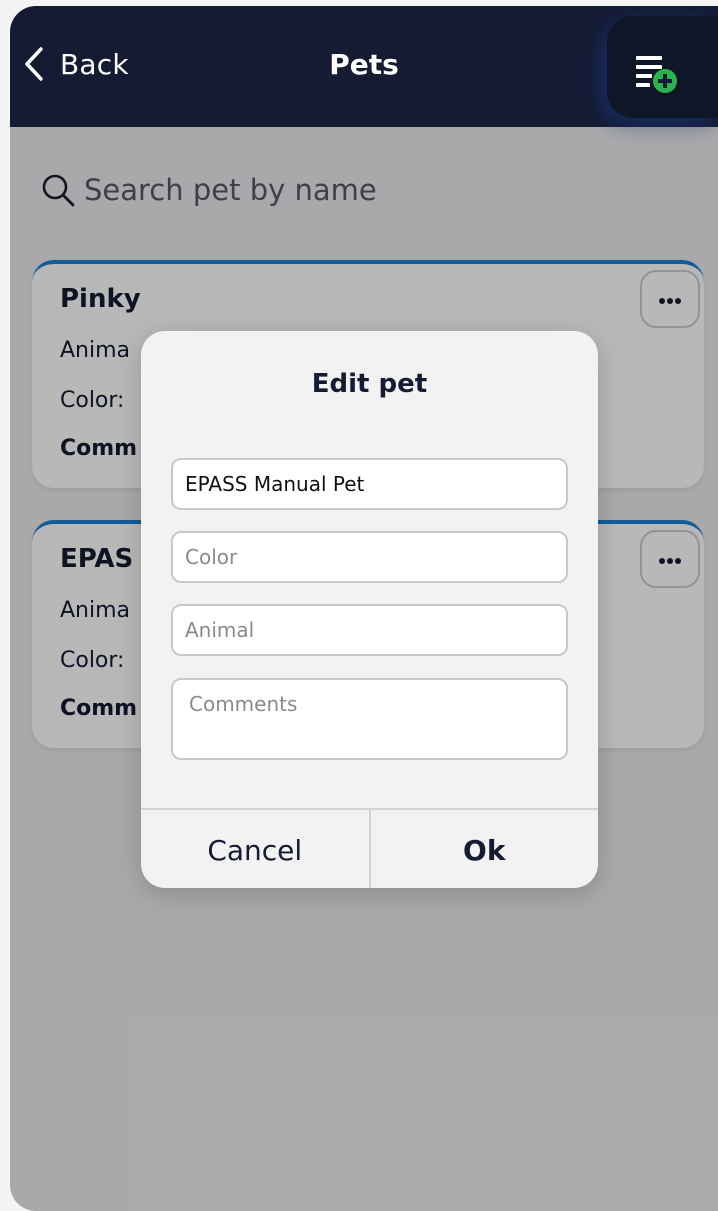 Image resolution: width=718 pixels, height=1211 pixels. I want to click on pet-name-field, so click(369, 484).